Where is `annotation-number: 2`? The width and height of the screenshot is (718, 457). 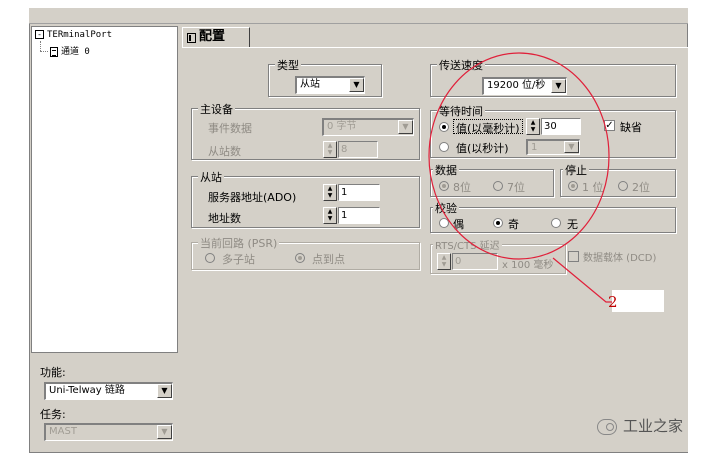 annotation-number: 2 is located at coordinates (613, 302).